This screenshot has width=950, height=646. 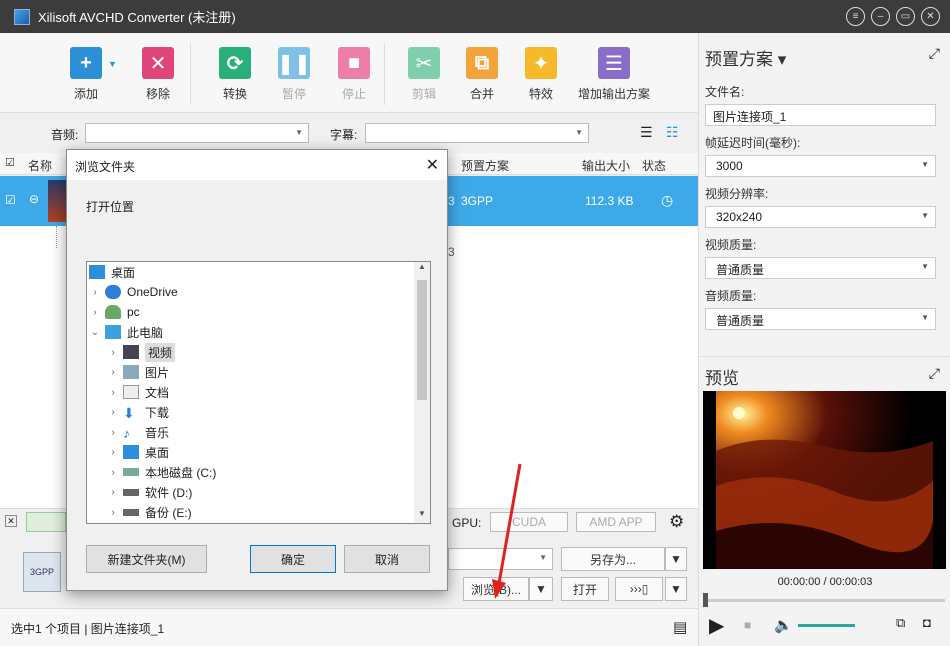 I want to click on merge-button: ⧉ 合并, so click(x=482, y=74).